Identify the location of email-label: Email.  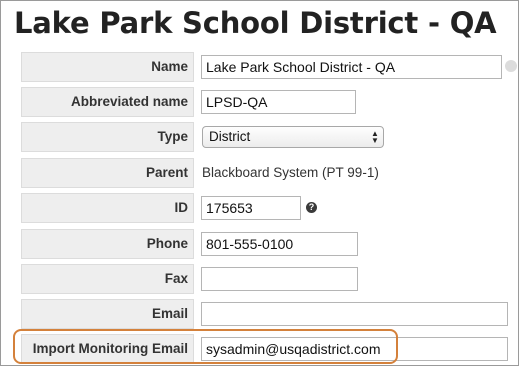
(107, 314).